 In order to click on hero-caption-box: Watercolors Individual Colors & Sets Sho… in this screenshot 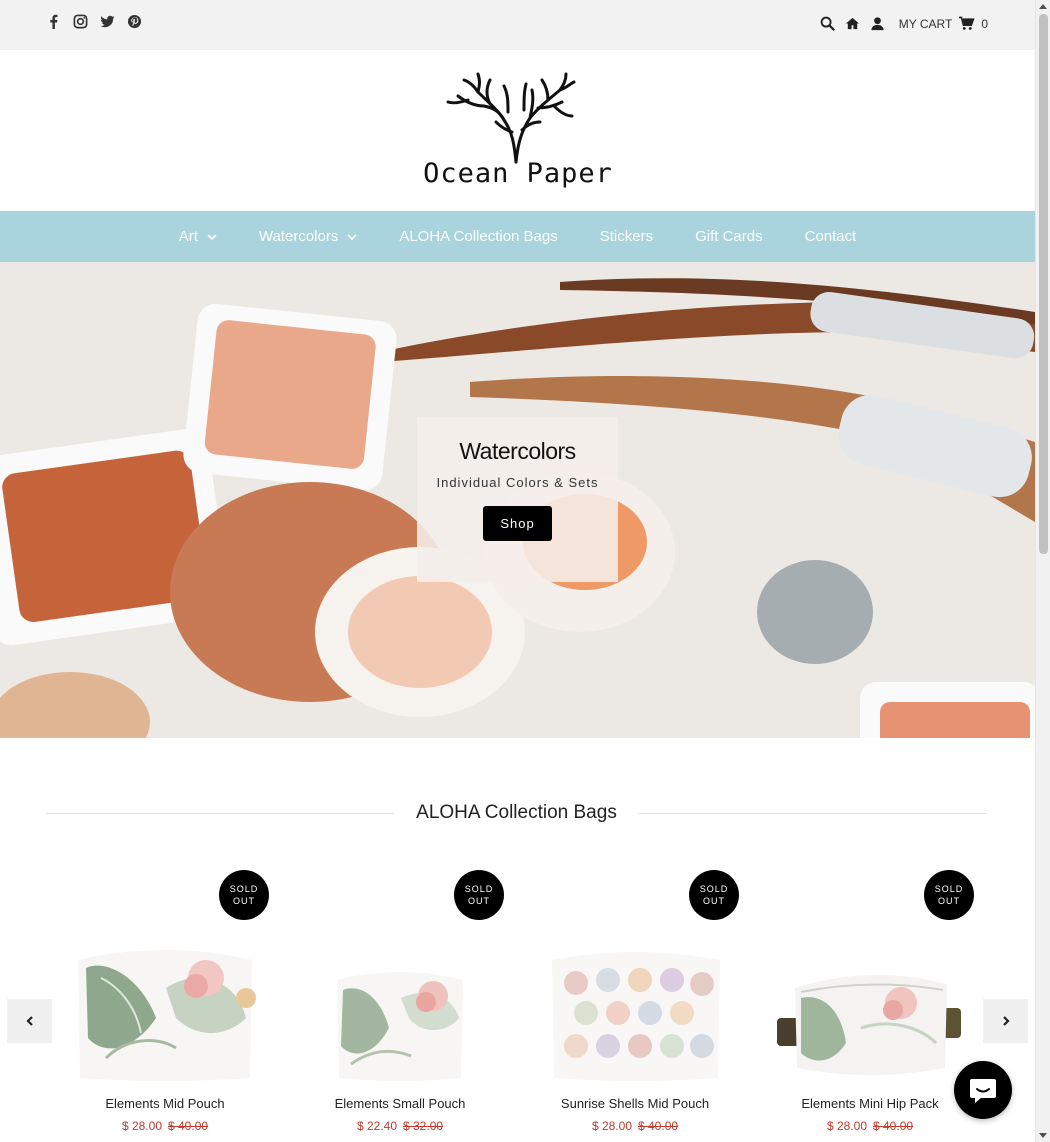, I will do `click(517, 499)`.